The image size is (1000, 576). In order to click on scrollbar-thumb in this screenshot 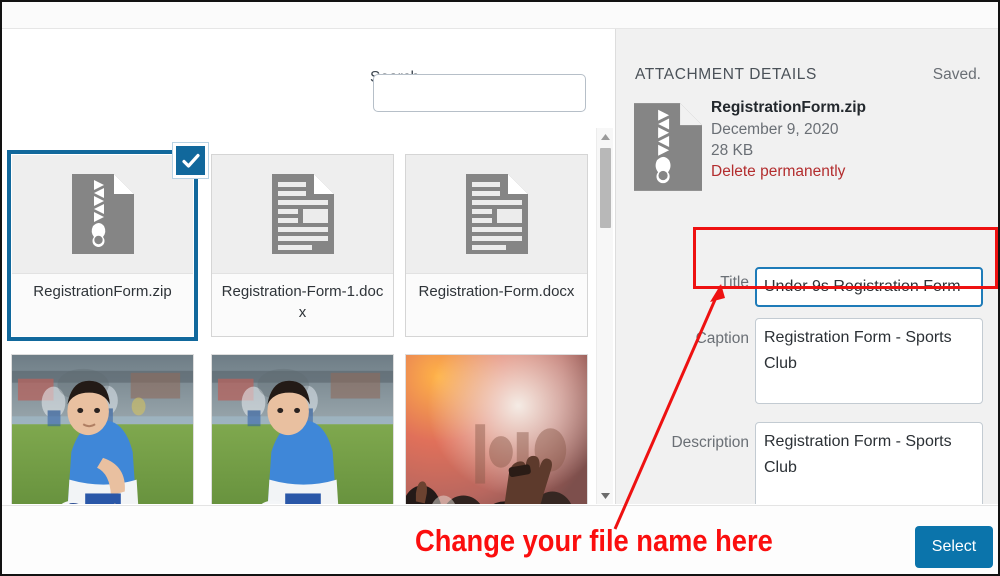, I will do `click(605, 188)`.